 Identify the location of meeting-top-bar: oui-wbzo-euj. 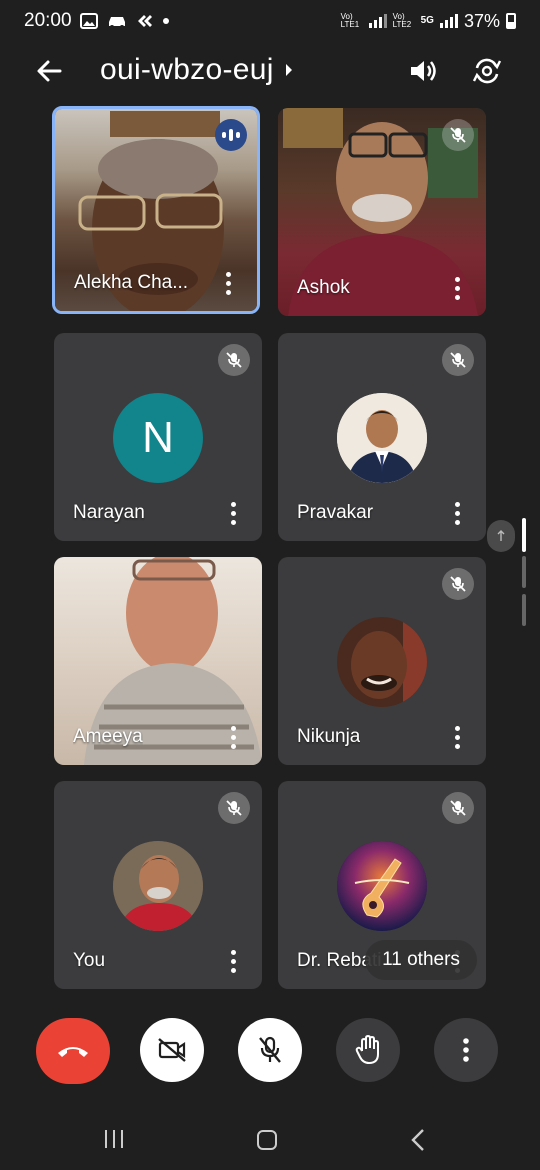
(270, 71).